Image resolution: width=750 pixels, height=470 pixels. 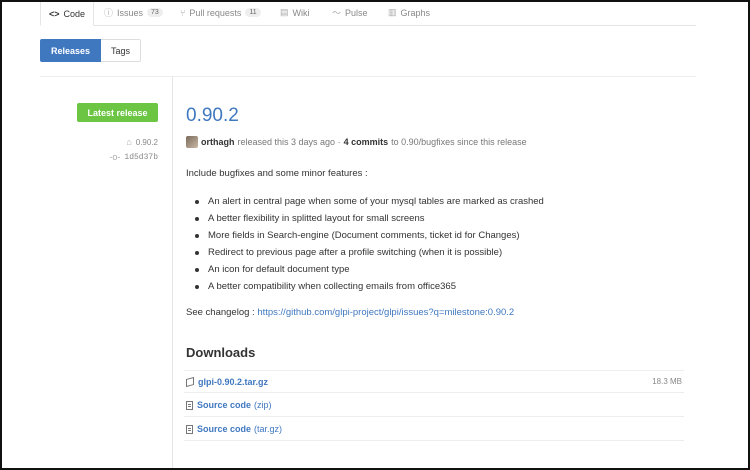 I want to click on downloads-heading: Downloads, so click(x=221, y=352).